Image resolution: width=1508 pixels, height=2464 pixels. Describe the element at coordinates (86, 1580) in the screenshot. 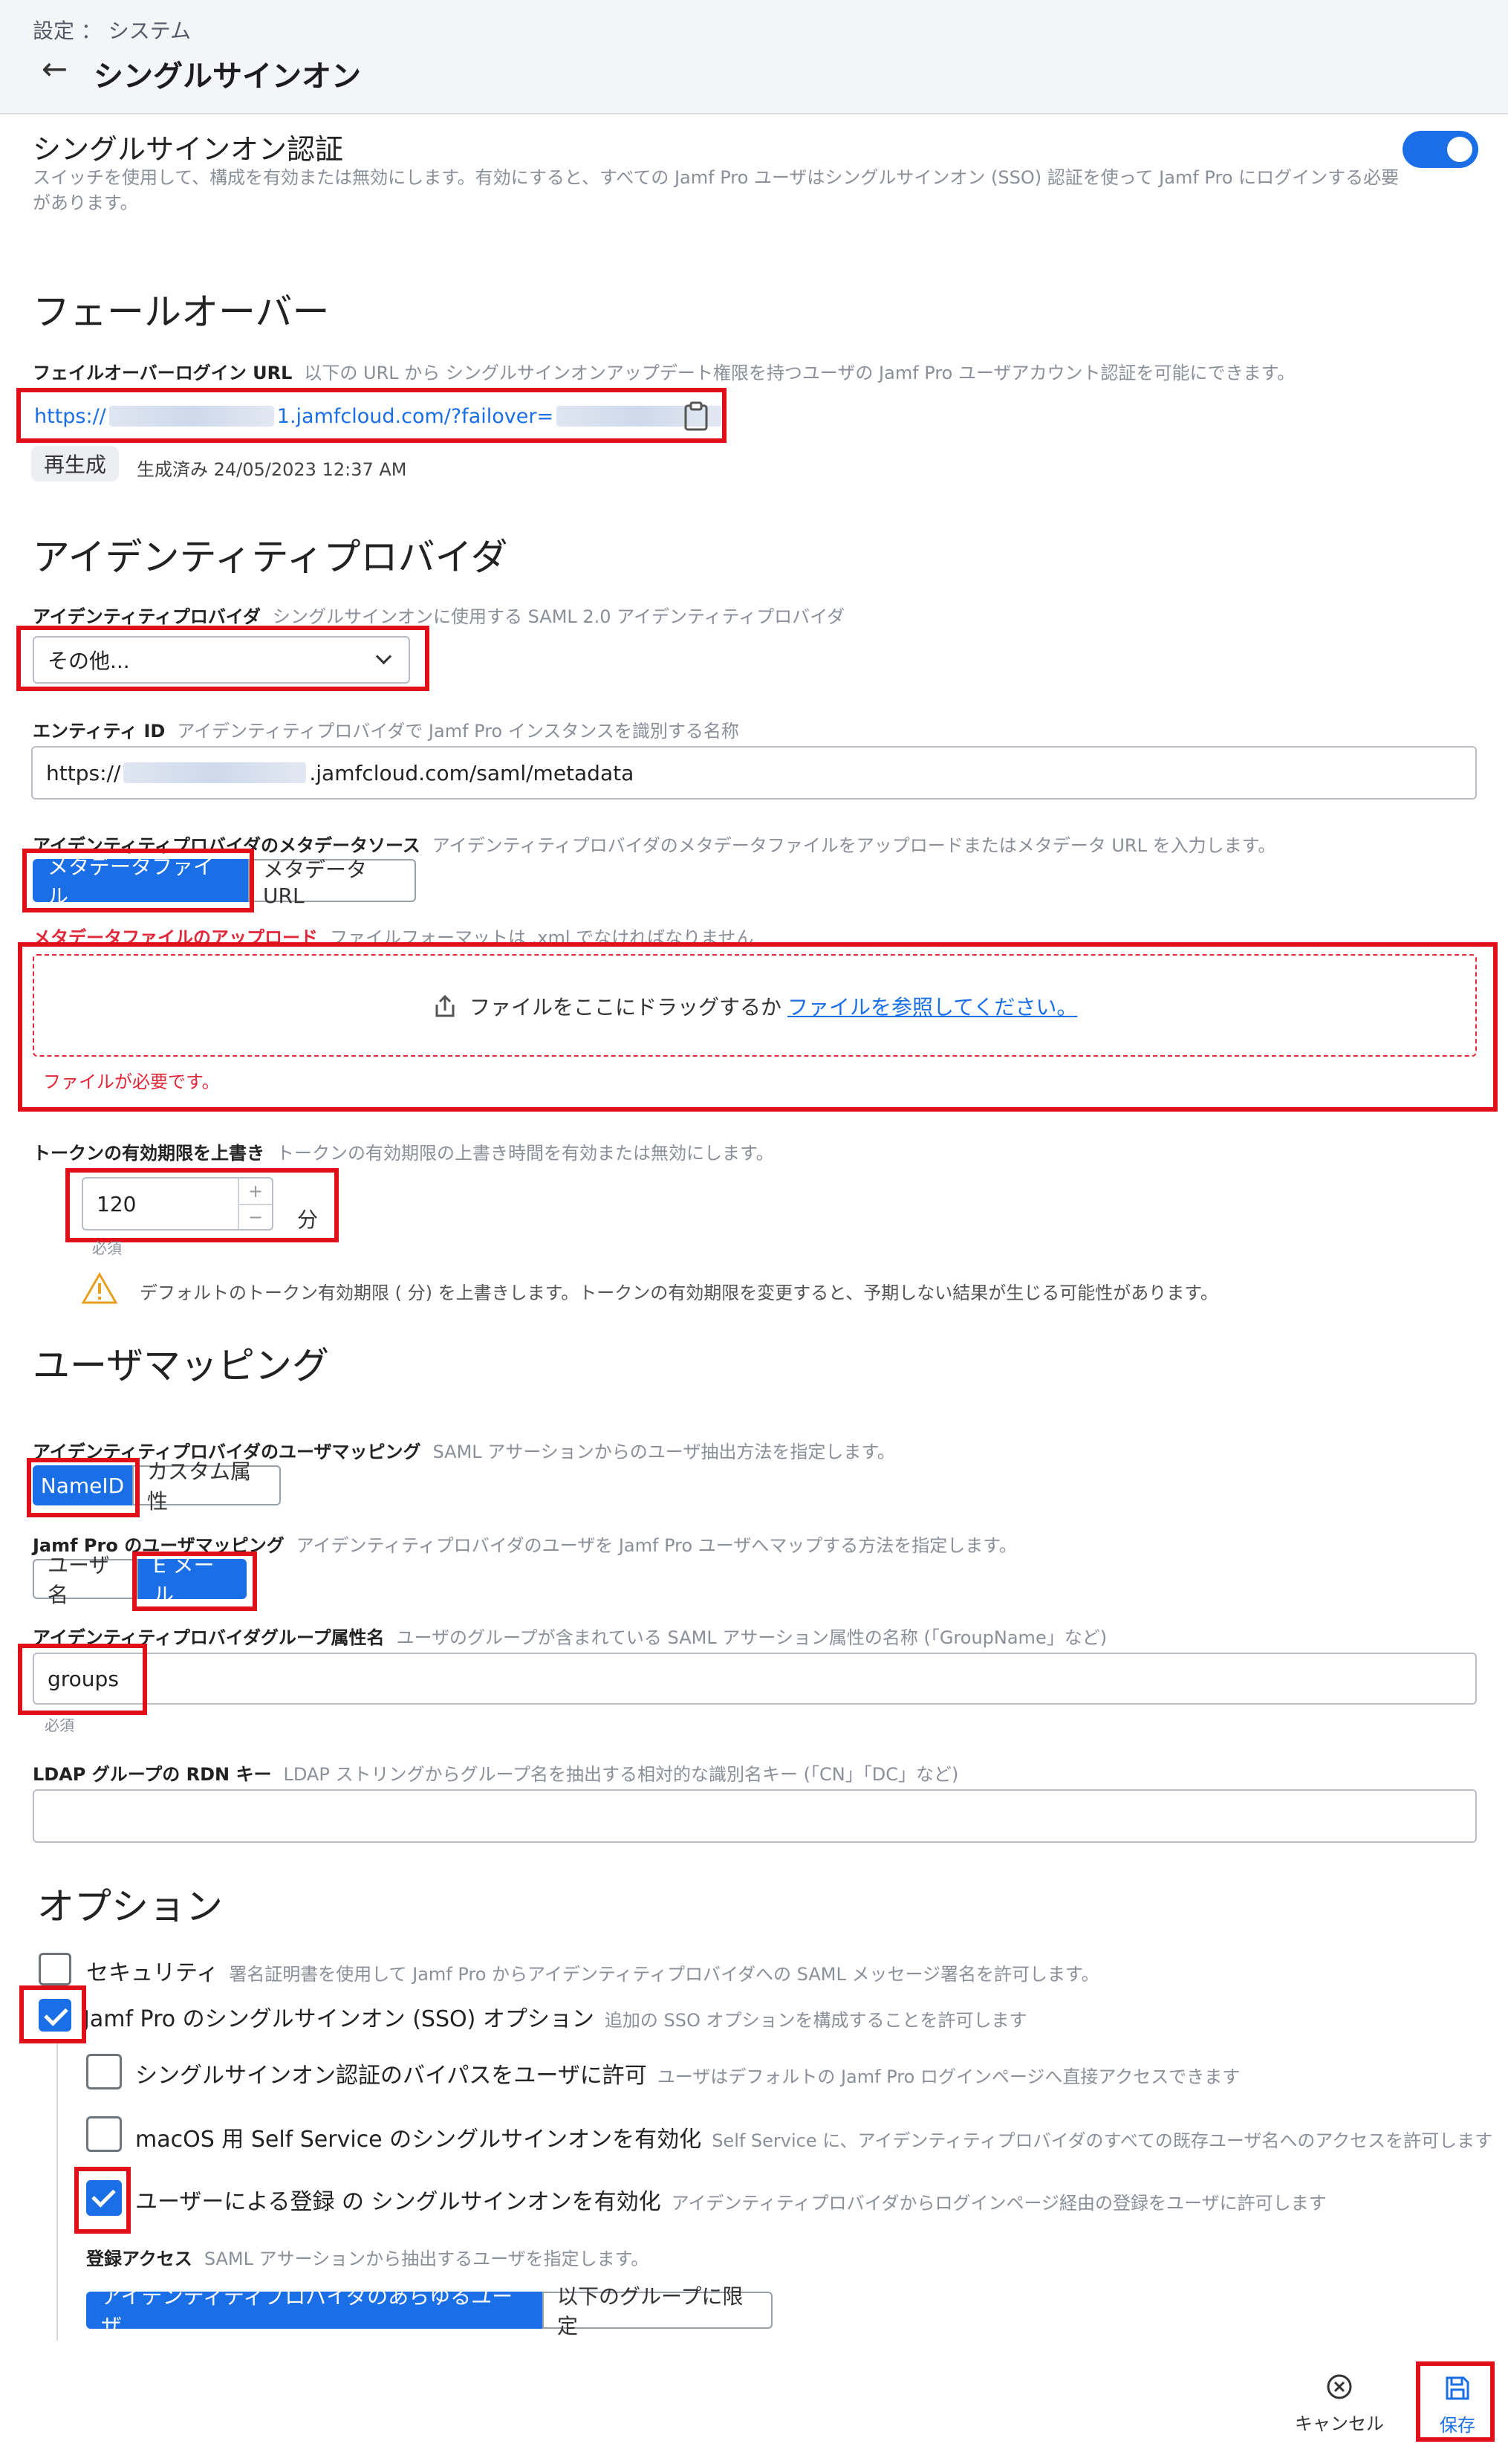

I see `username-option: ユーザ名` at that location.